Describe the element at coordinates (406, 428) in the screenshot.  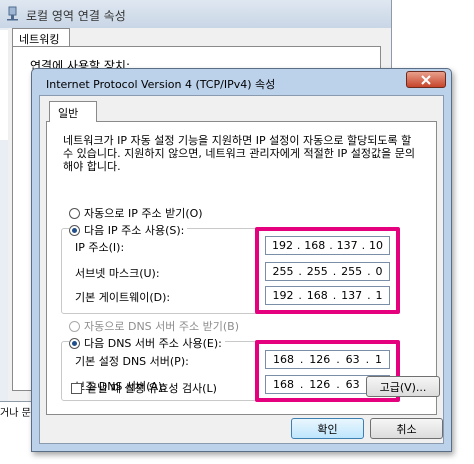
I see `cancel-button: 취소` at that location.